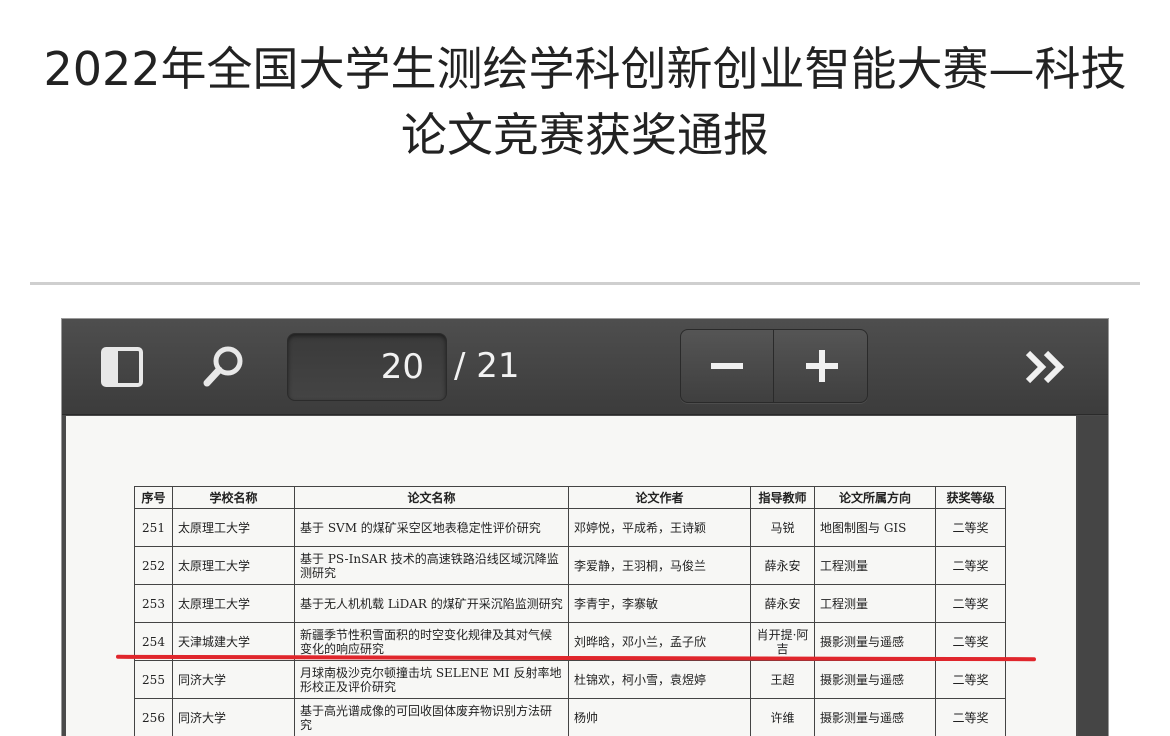 This screenshot has height=736, width=1170. I want to click on plus-icon, so click(821, 366).